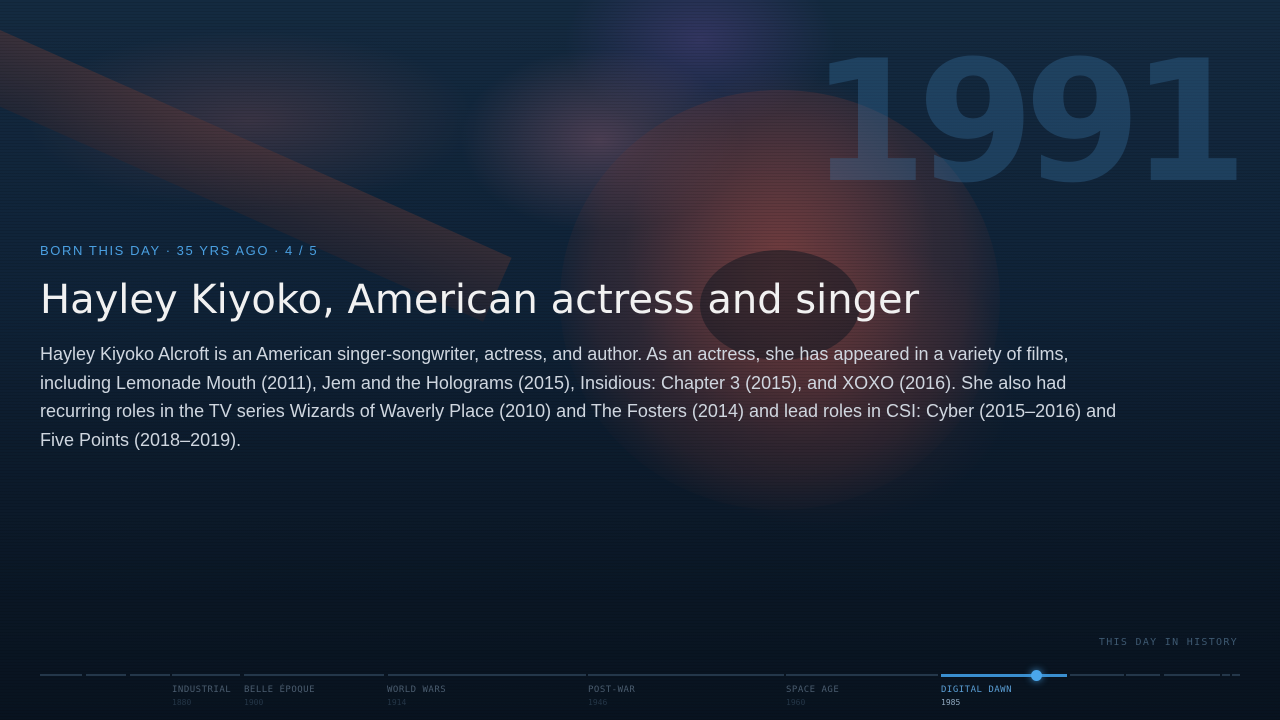  I want to click on timeline-segment-active, so click(1004, 675).